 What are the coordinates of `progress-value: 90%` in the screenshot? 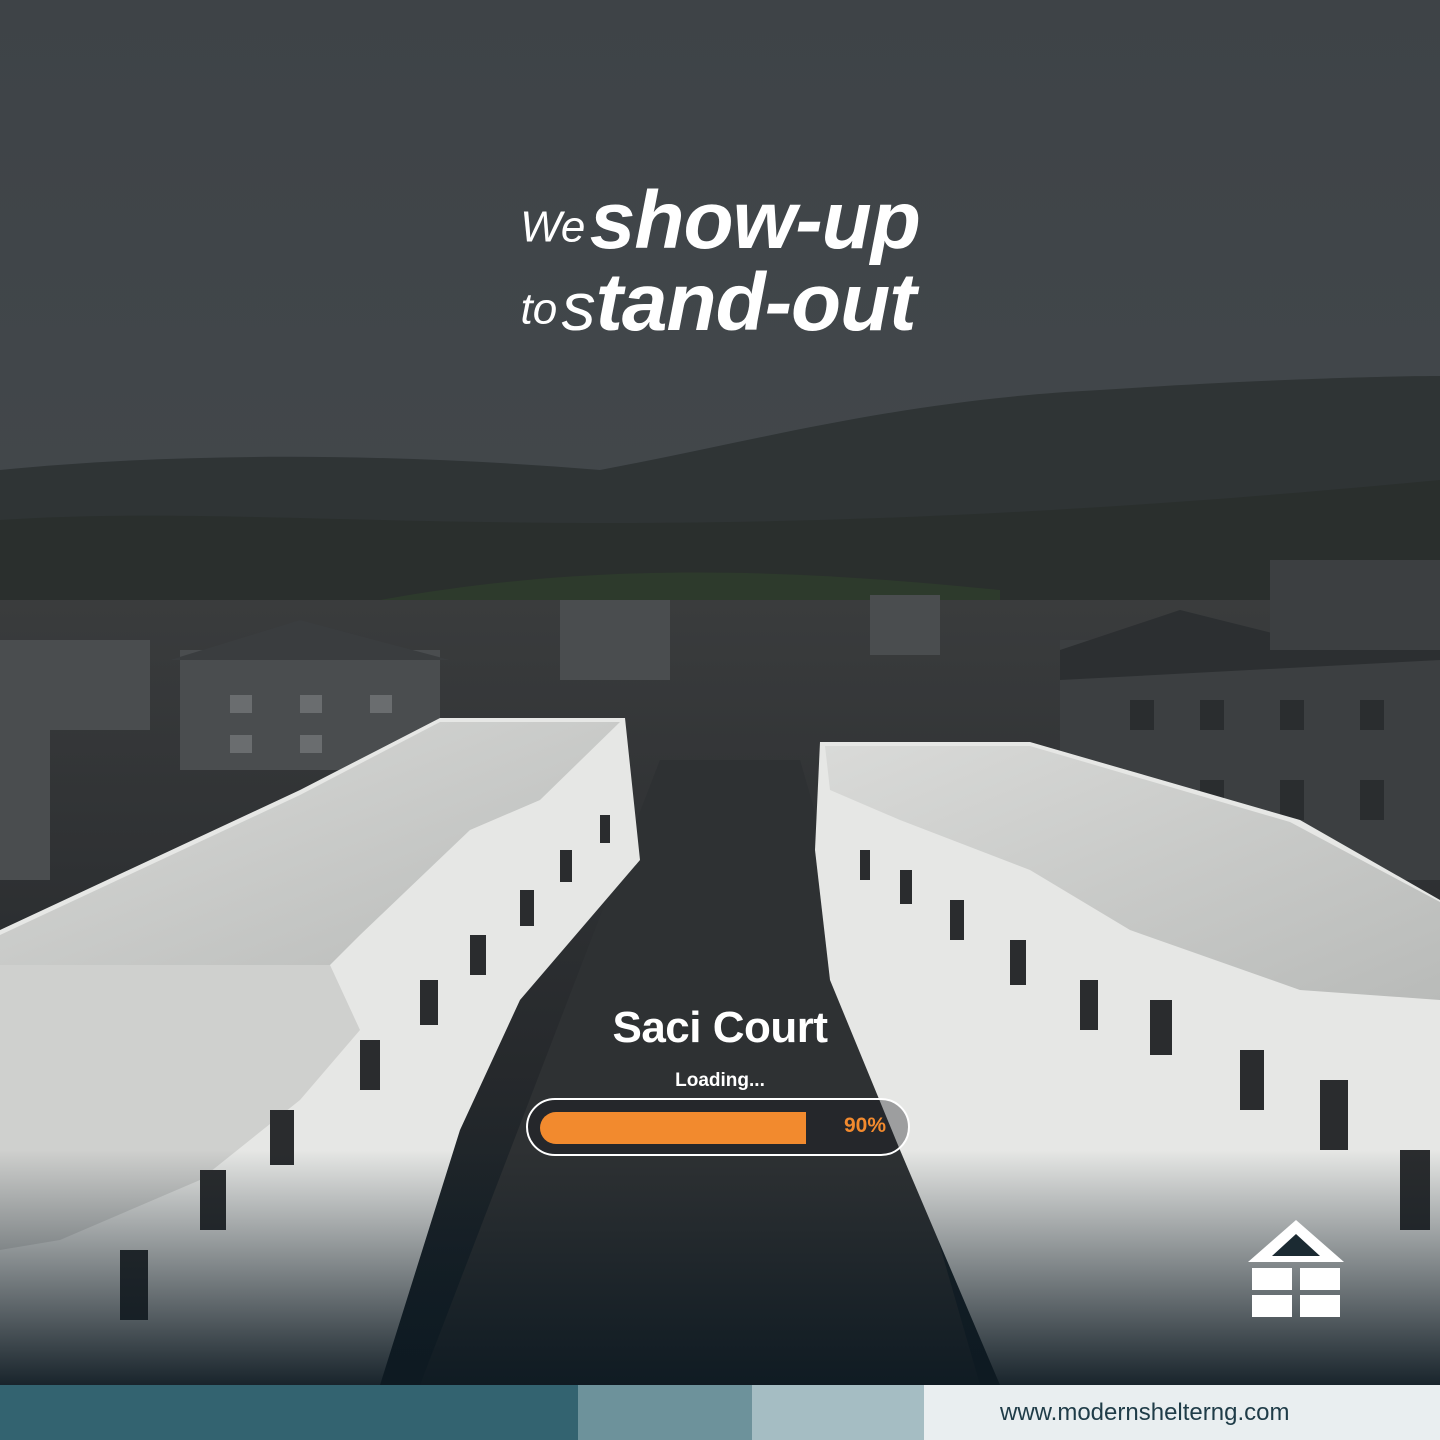 It's located at (865, 1125).